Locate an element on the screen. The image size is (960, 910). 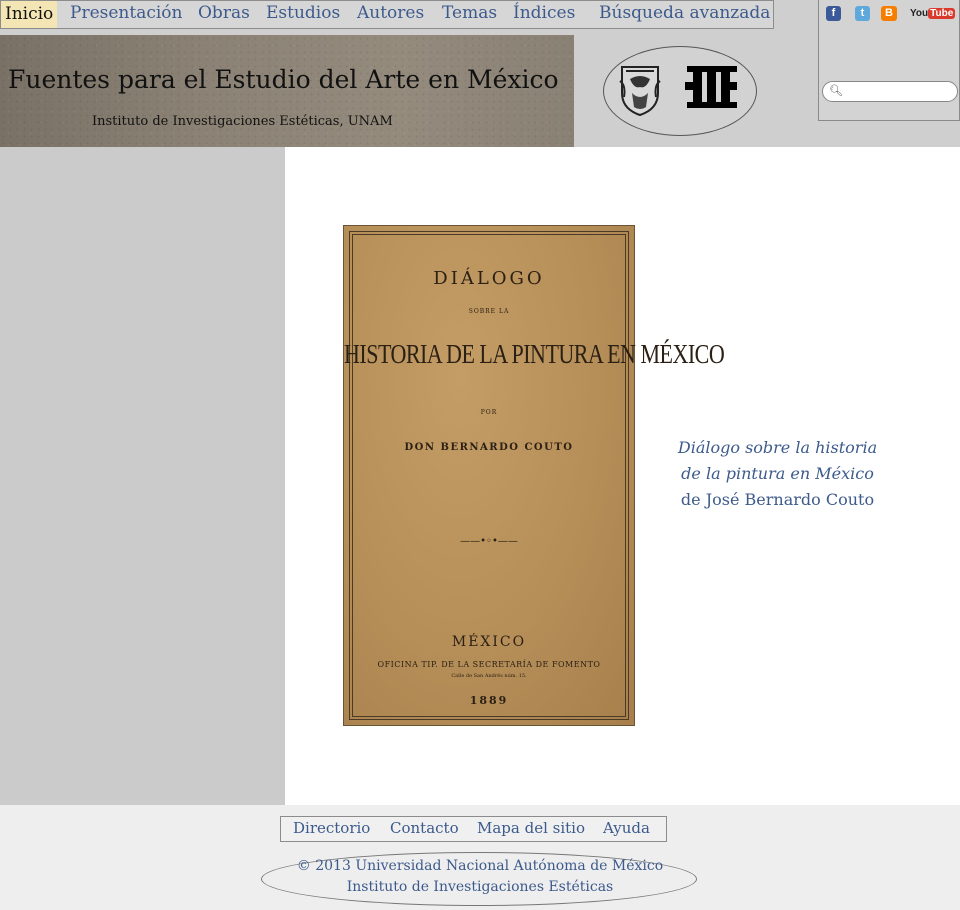
nav-item-temas: Temas is located at coordinates (469, 13).